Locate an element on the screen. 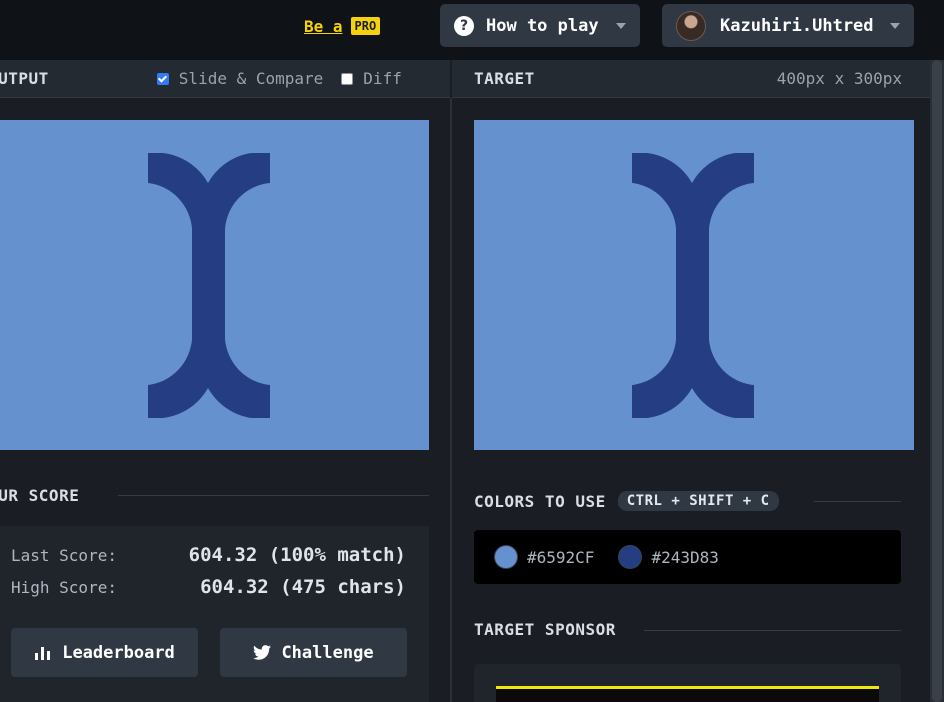 The height and width of the screenshot is (702, 944). scrollbar-thumb is located at coordinates (937, 381).